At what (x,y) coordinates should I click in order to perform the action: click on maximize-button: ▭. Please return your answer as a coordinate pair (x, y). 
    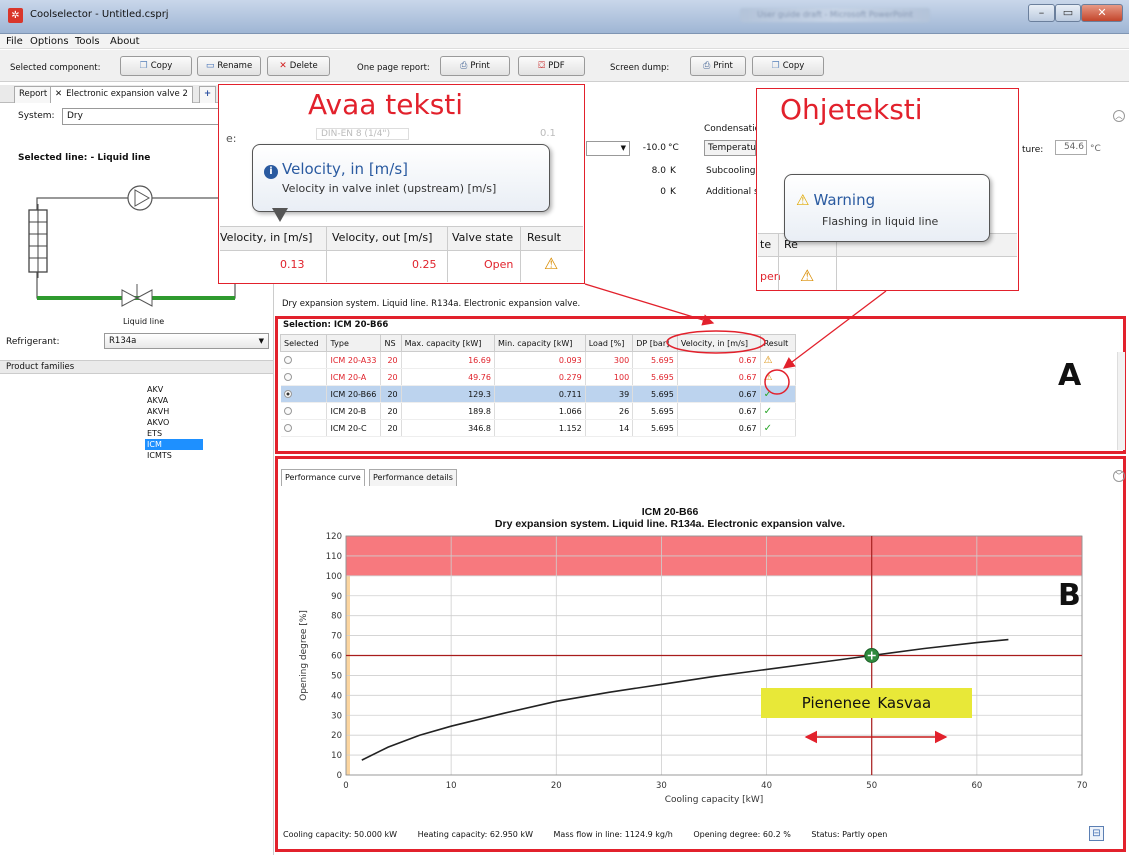
    Looking at the image, I should click on (1068, 13).